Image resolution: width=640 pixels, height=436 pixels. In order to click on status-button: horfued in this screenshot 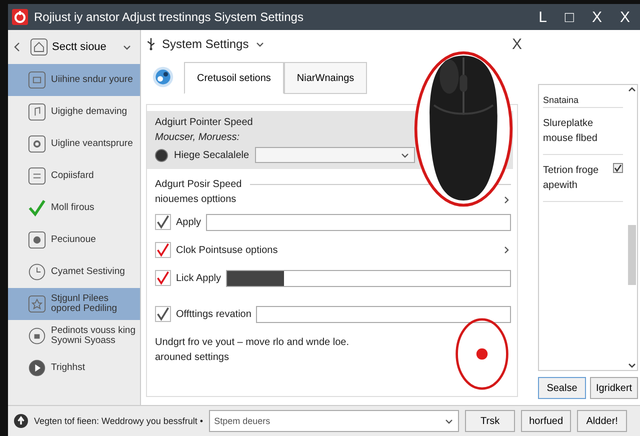, I will do `click(546, 421)`.